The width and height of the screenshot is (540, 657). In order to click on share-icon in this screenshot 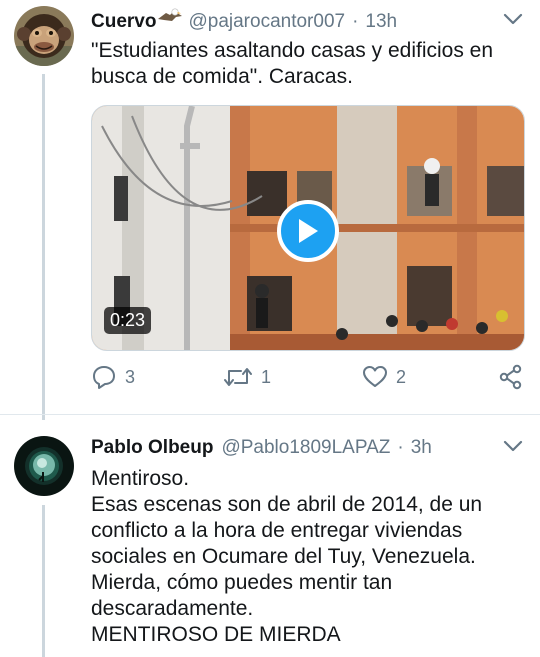, I will do `click(510, 377)`.